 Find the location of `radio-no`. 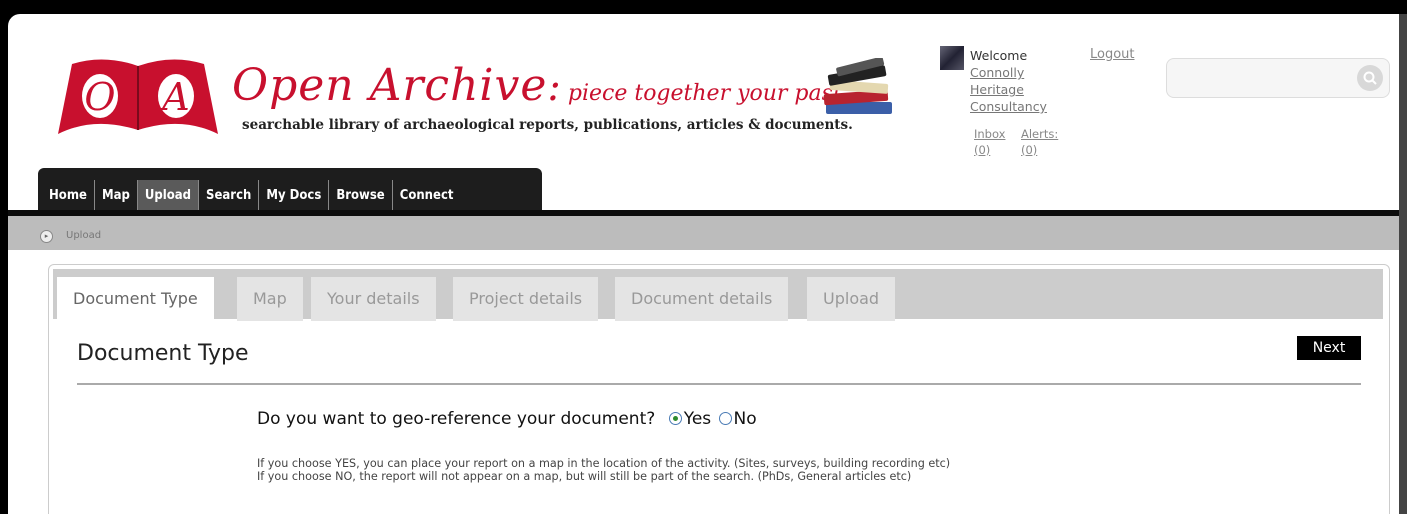

radio-no is located at coordinates (725, 418).